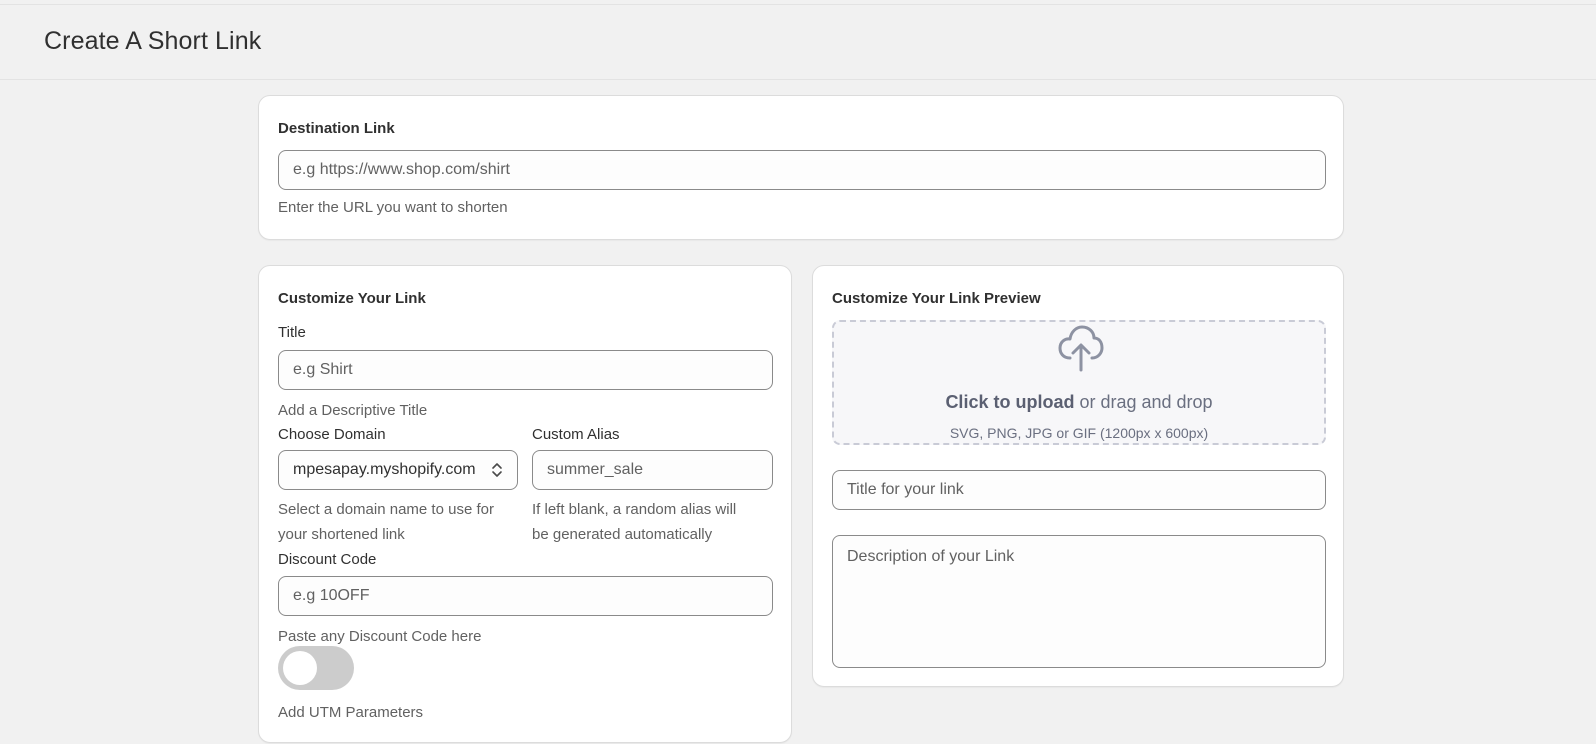  I want to click on page-header: Create A Short Link, so click(798, 42).